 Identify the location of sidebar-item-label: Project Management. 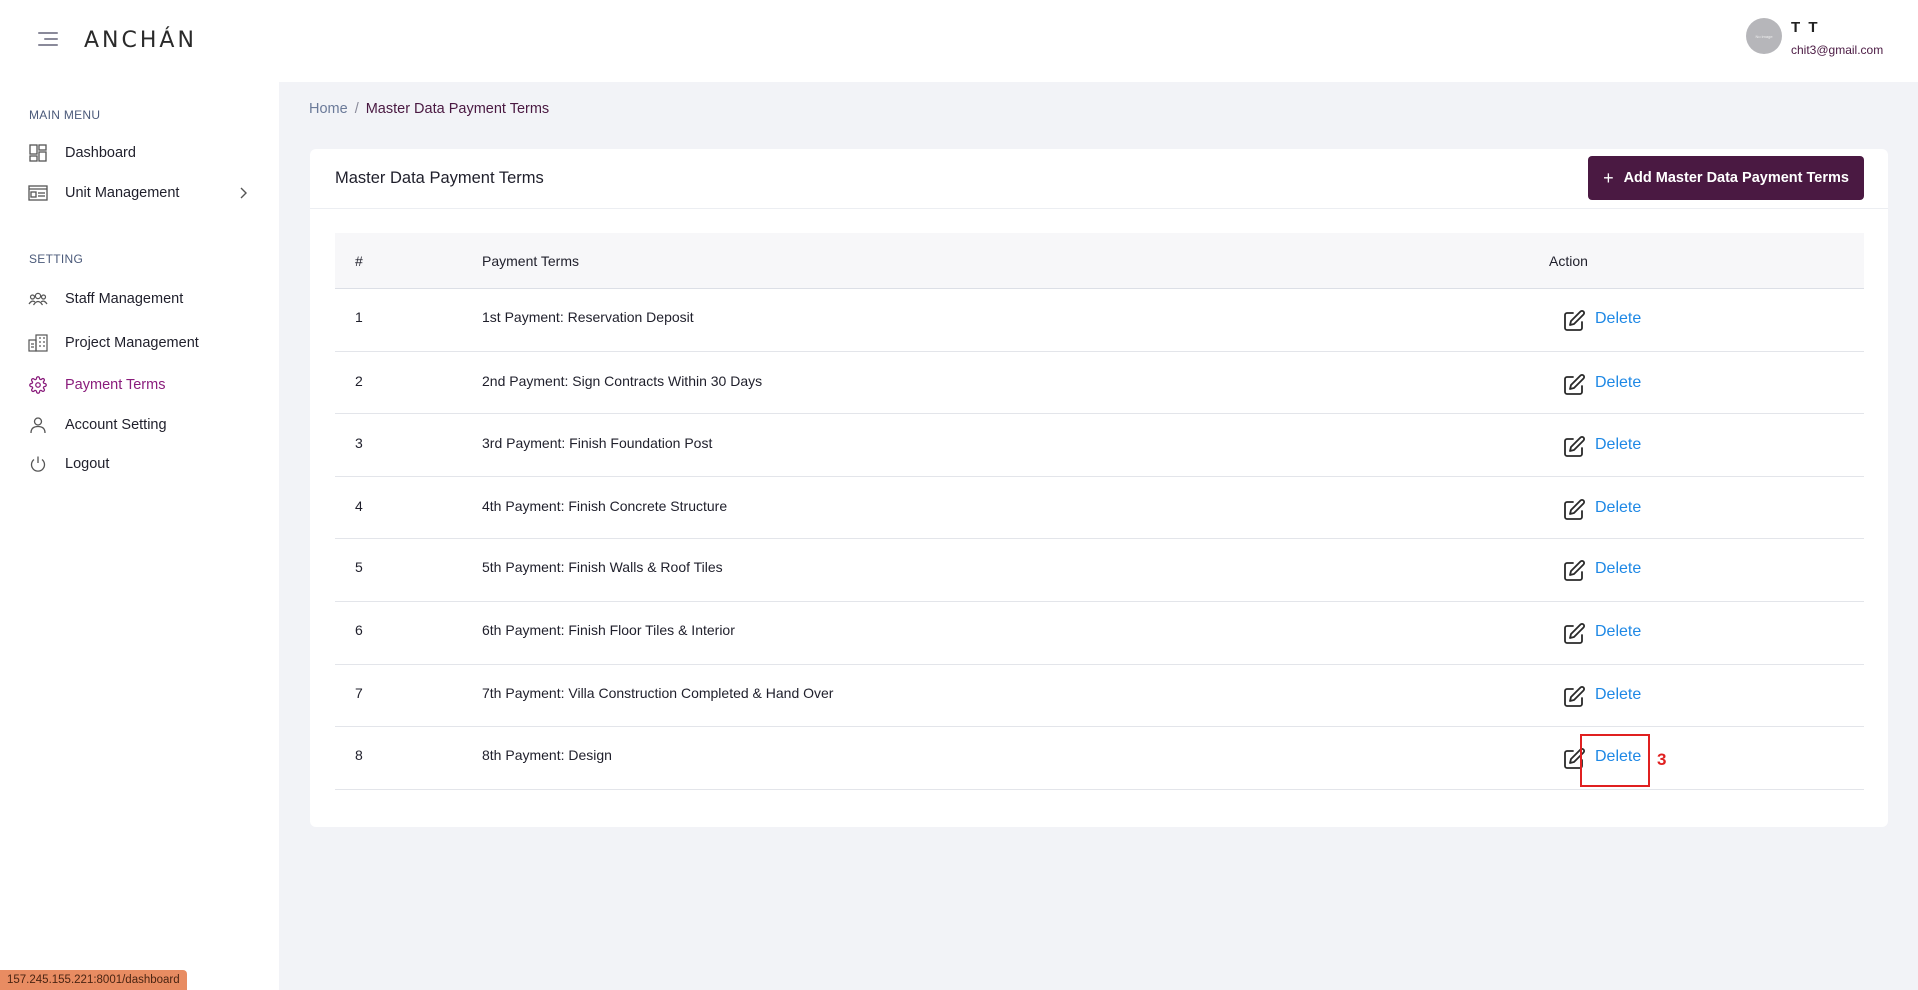
(132, 343).